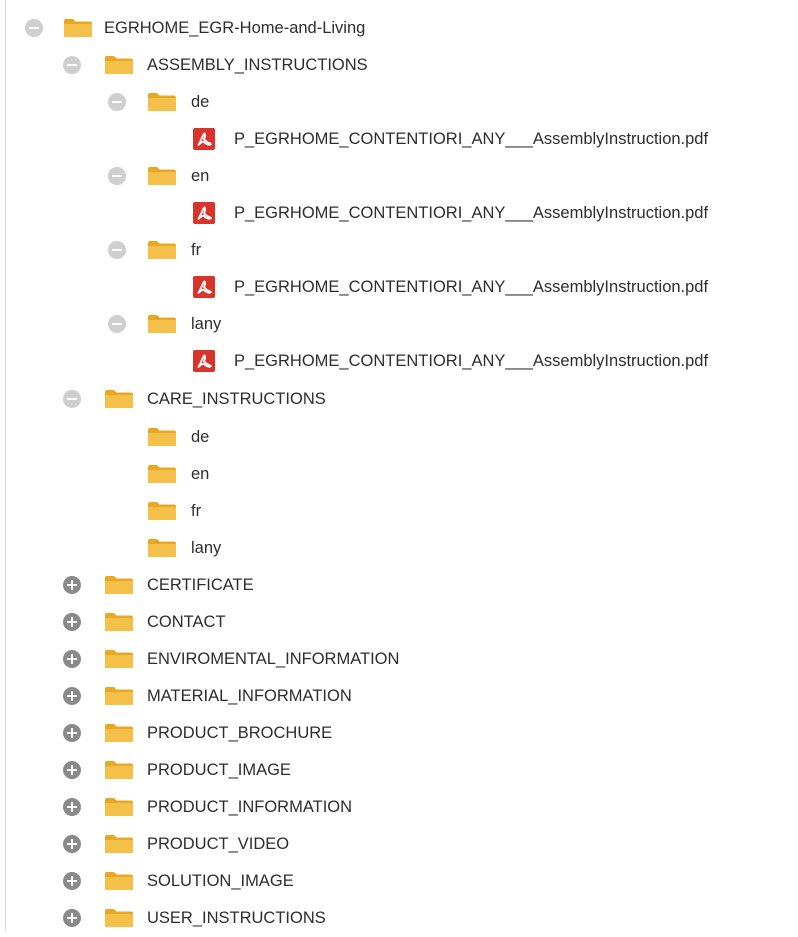 This screenshot has width=798, height=937. What do you see at coordinates (399, 881) in the screenshot?
I see `tree-node-solution-image: SOLUTION_IMAGE` at bounding box center [399, 881].